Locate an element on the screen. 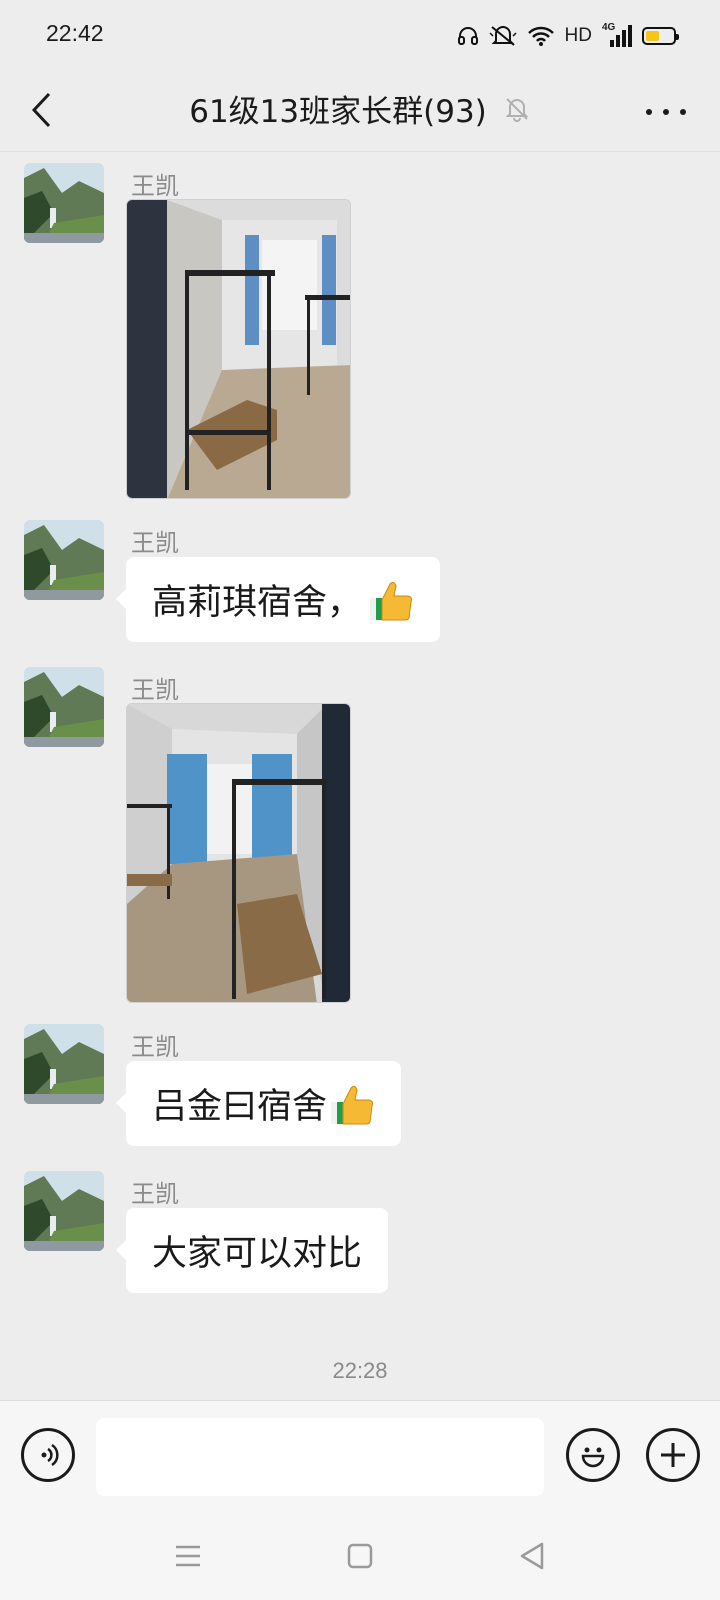 The height and width of the screenshot is (1600, 720). bell-off-icon is located at coordinates (517, 109).